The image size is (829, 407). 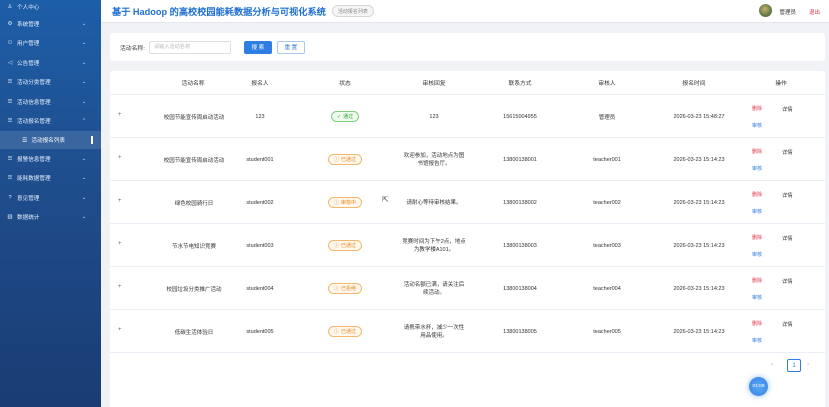 What do you see at coordinates (50, 218) in the screenshot?
I see `sidebar-item-statistics: ▥ 数据统计 ⌄` at bounding box center [50, 218].